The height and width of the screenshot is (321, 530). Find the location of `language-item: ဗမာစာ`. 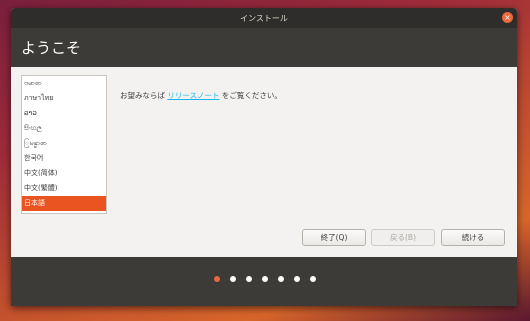

language-item: ဗမာစာ is located at coordinates (64, 83).